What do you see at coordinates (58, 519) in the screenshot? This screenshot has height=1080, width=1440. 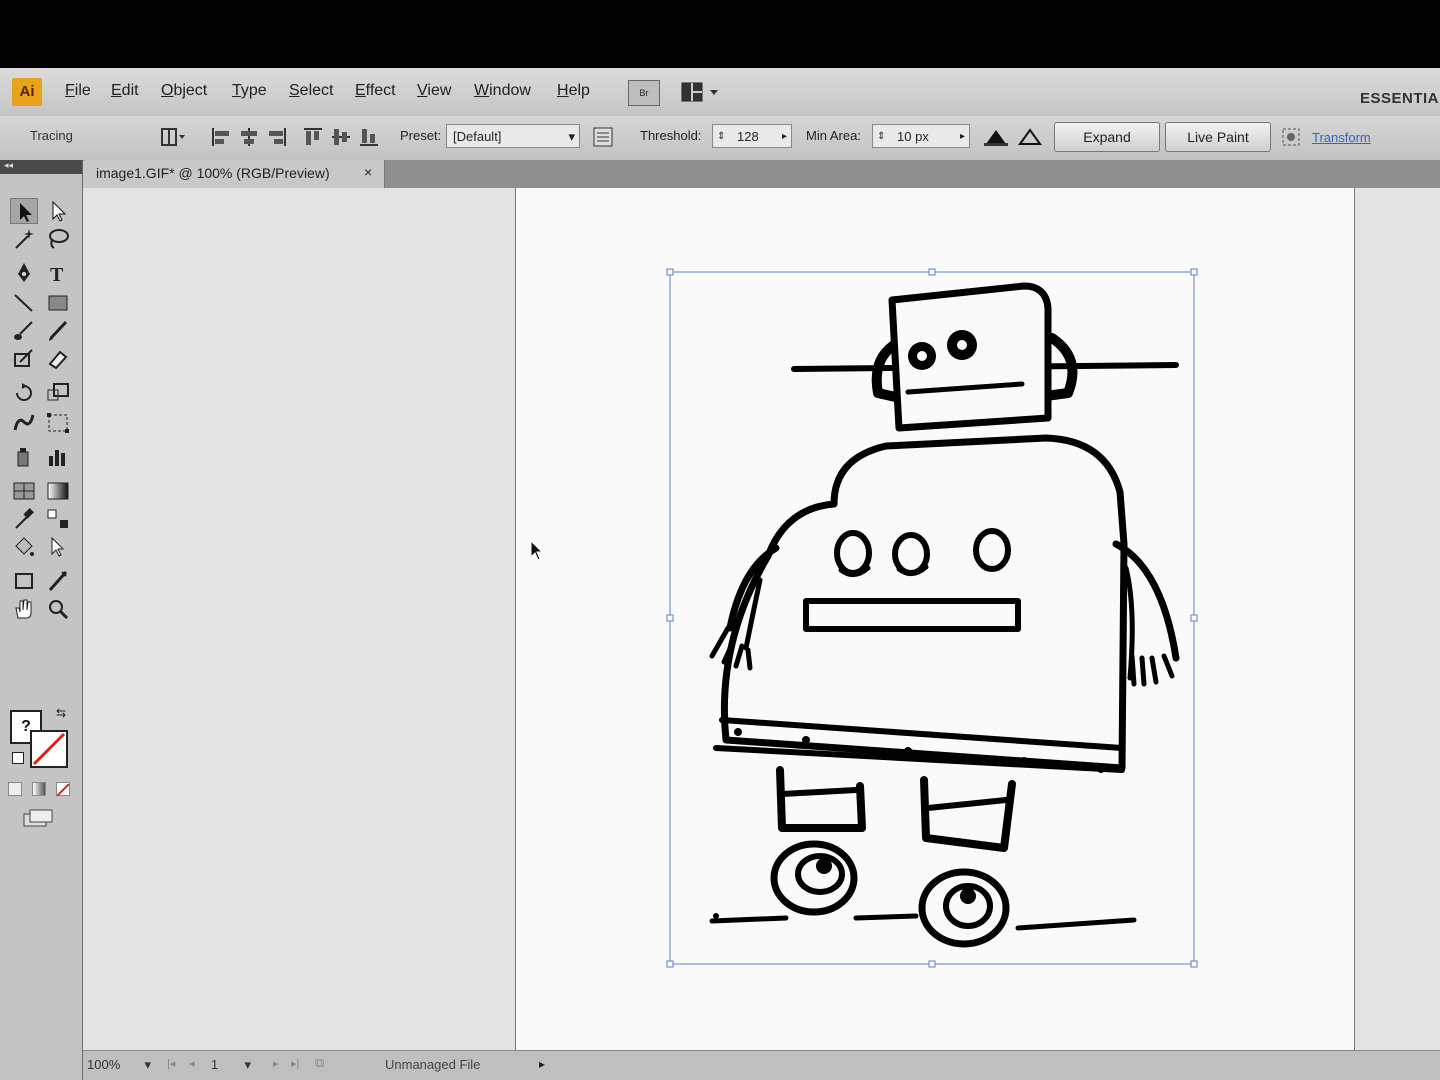 I see `blend-tool-icon` at bounding box center [58, 519].